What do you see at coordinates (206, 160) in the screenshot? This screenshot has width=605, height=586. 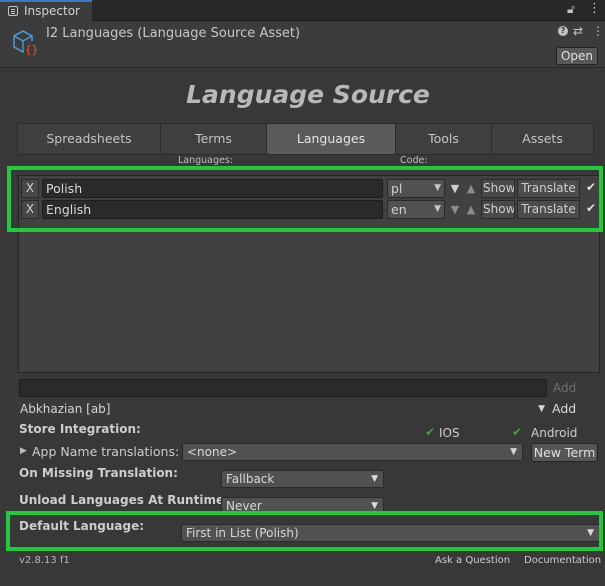 I see `column-header-languages: Languages:` at bounding box center [206, 160].